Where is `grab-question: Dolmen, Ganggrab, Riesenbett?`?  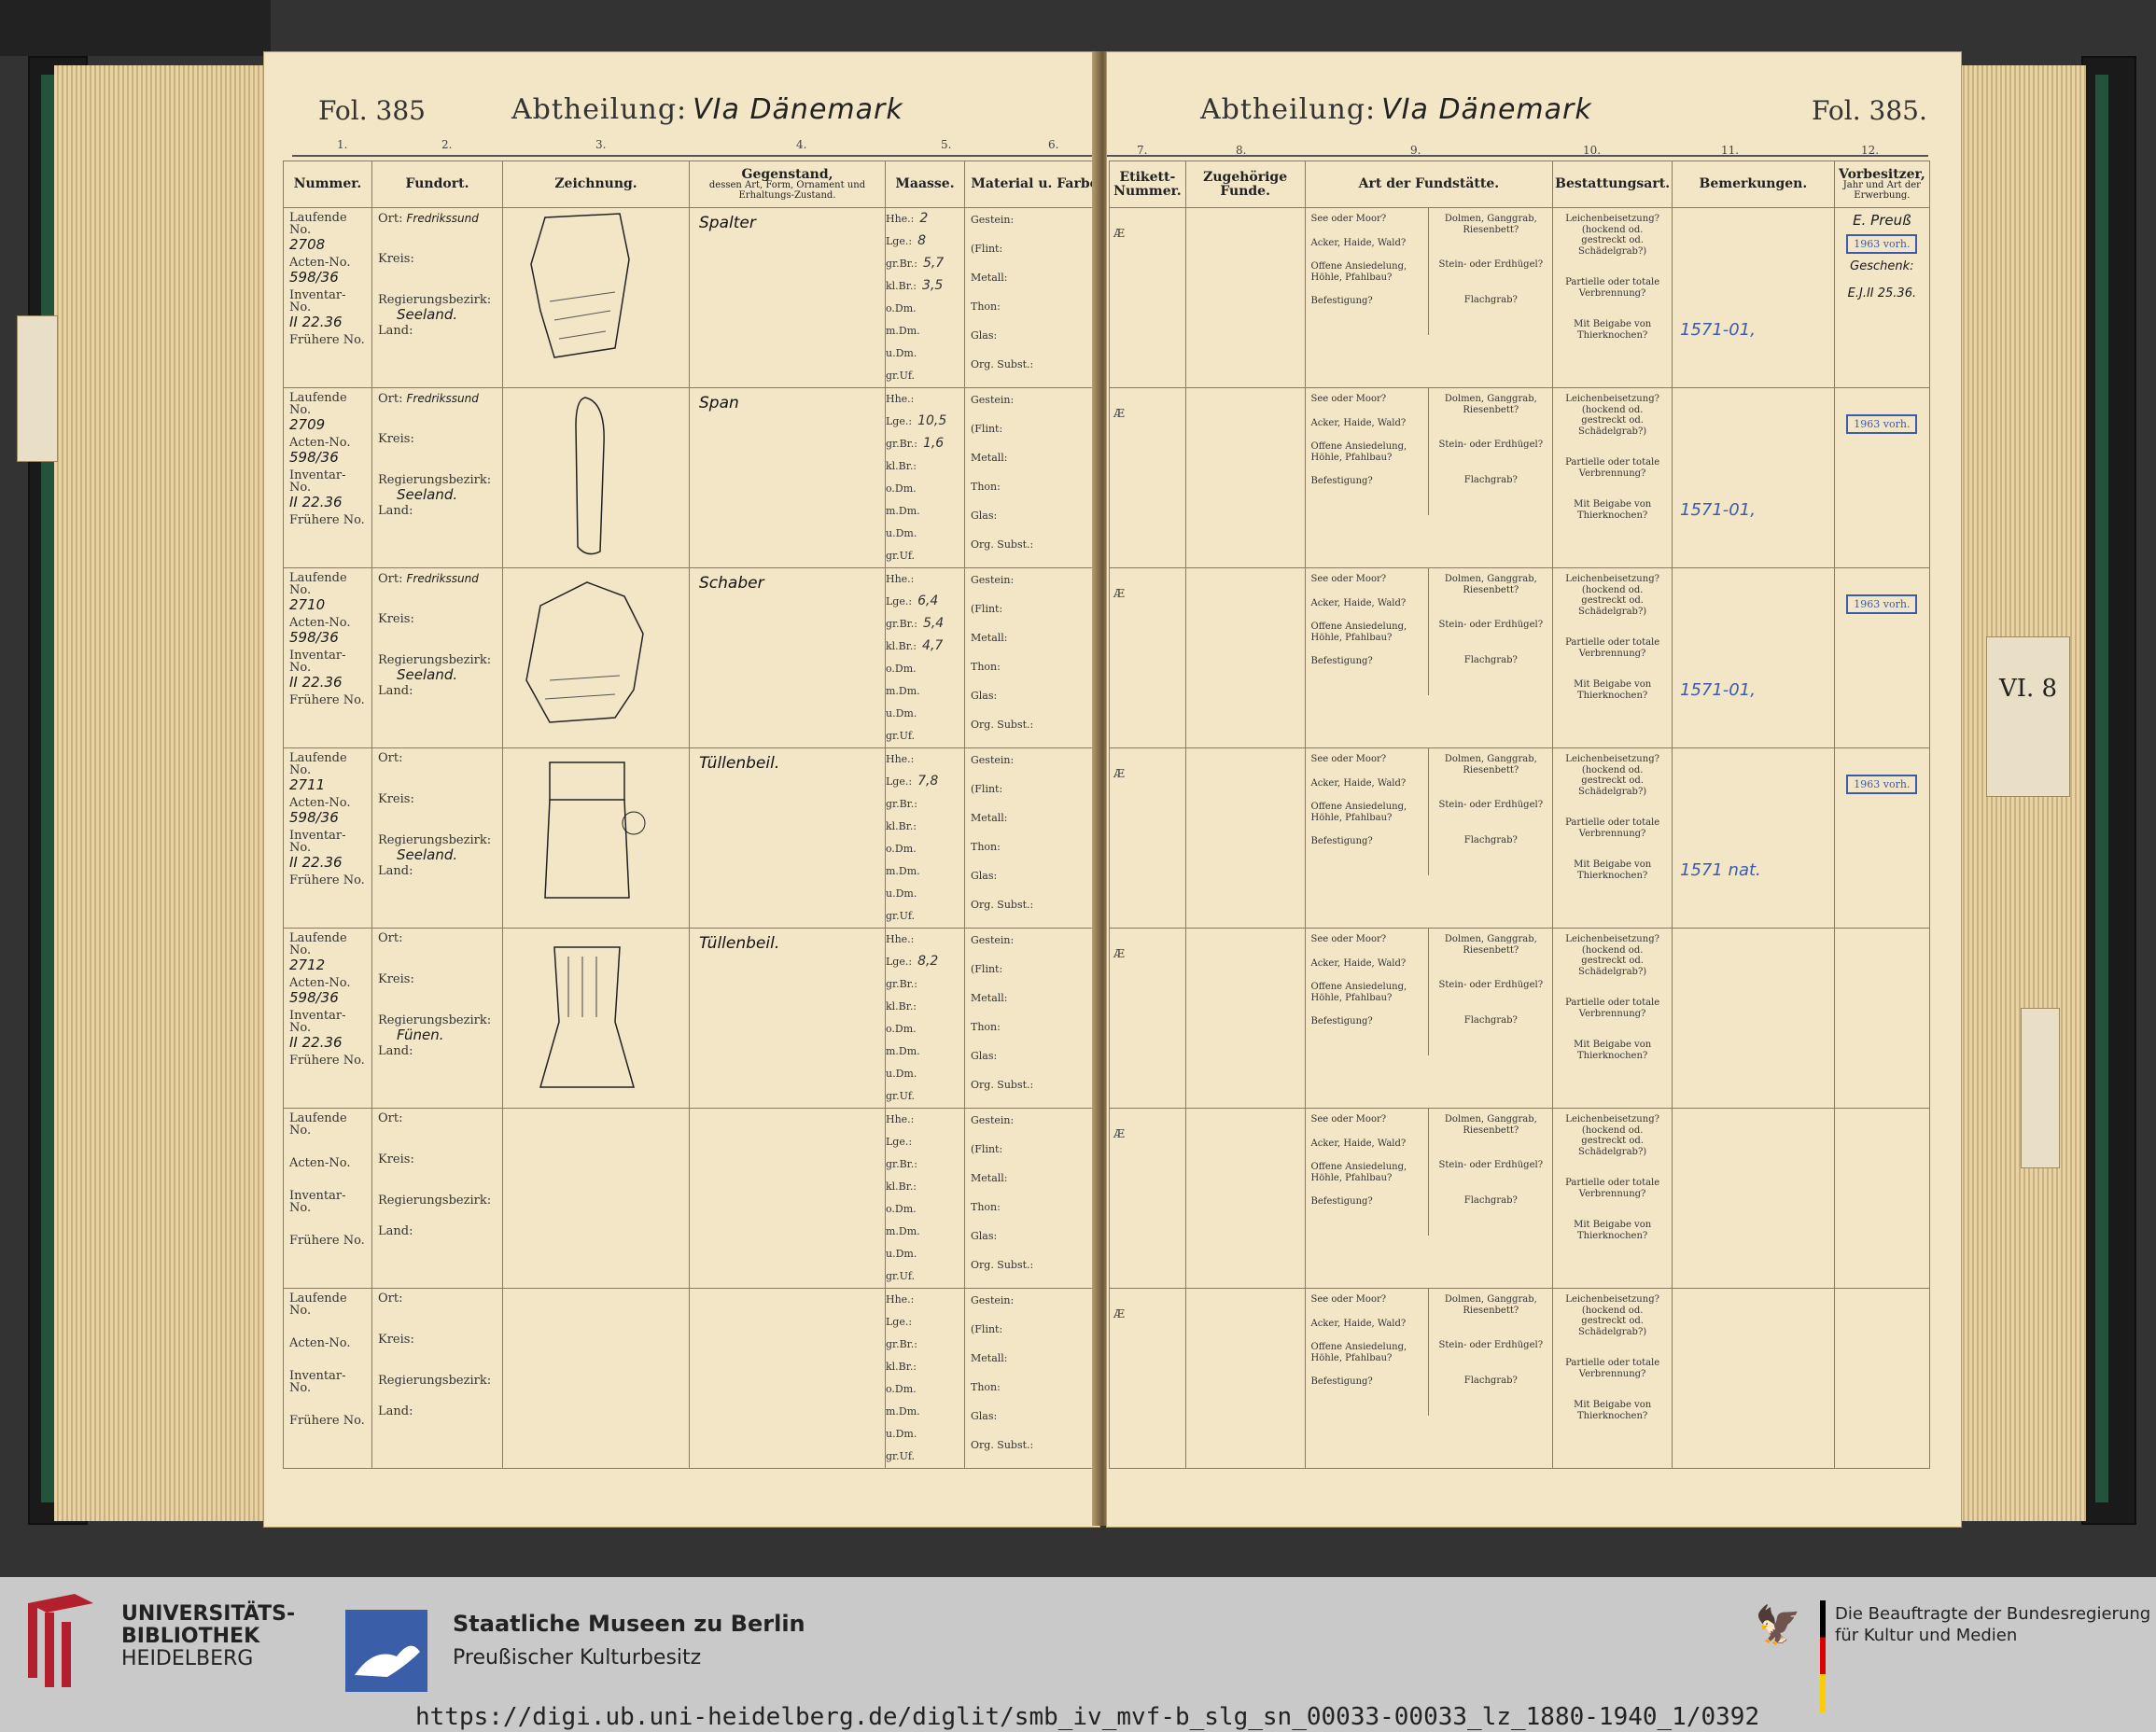
grab-question: Dolmen, Ganggrab, Riesenbett? is located at coordinates (1490, 945).